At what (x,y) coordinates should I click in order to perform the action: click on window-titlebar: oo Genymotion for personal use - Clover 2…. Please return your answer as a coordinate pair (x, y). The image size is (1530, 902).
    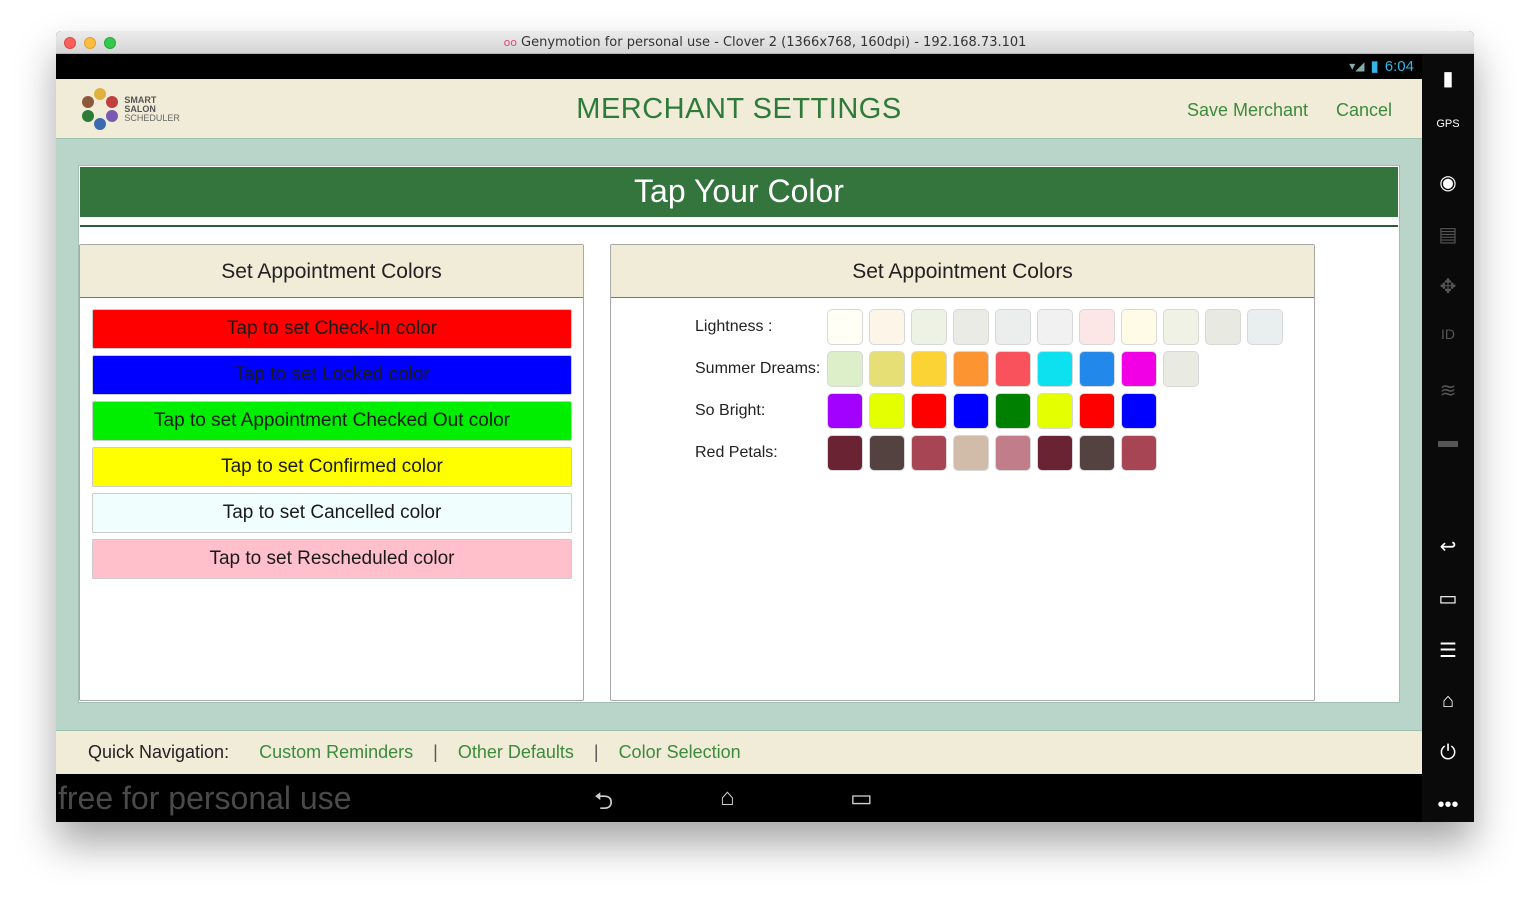
    Looking at the image, I should click on (765, 42).